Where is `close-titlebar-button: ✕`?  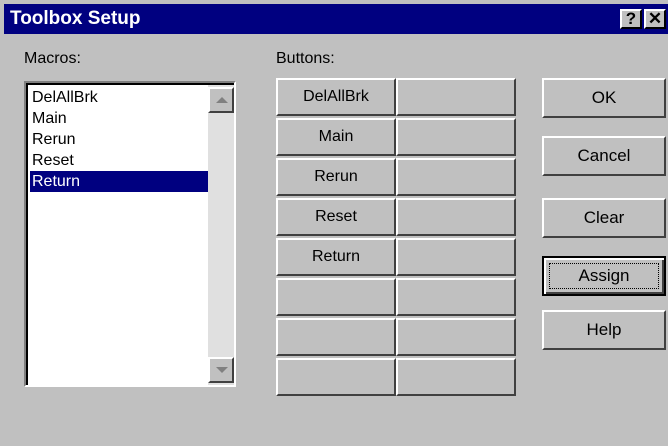
close-titlebar-button: ✕ is located at coordinates (655, 19).